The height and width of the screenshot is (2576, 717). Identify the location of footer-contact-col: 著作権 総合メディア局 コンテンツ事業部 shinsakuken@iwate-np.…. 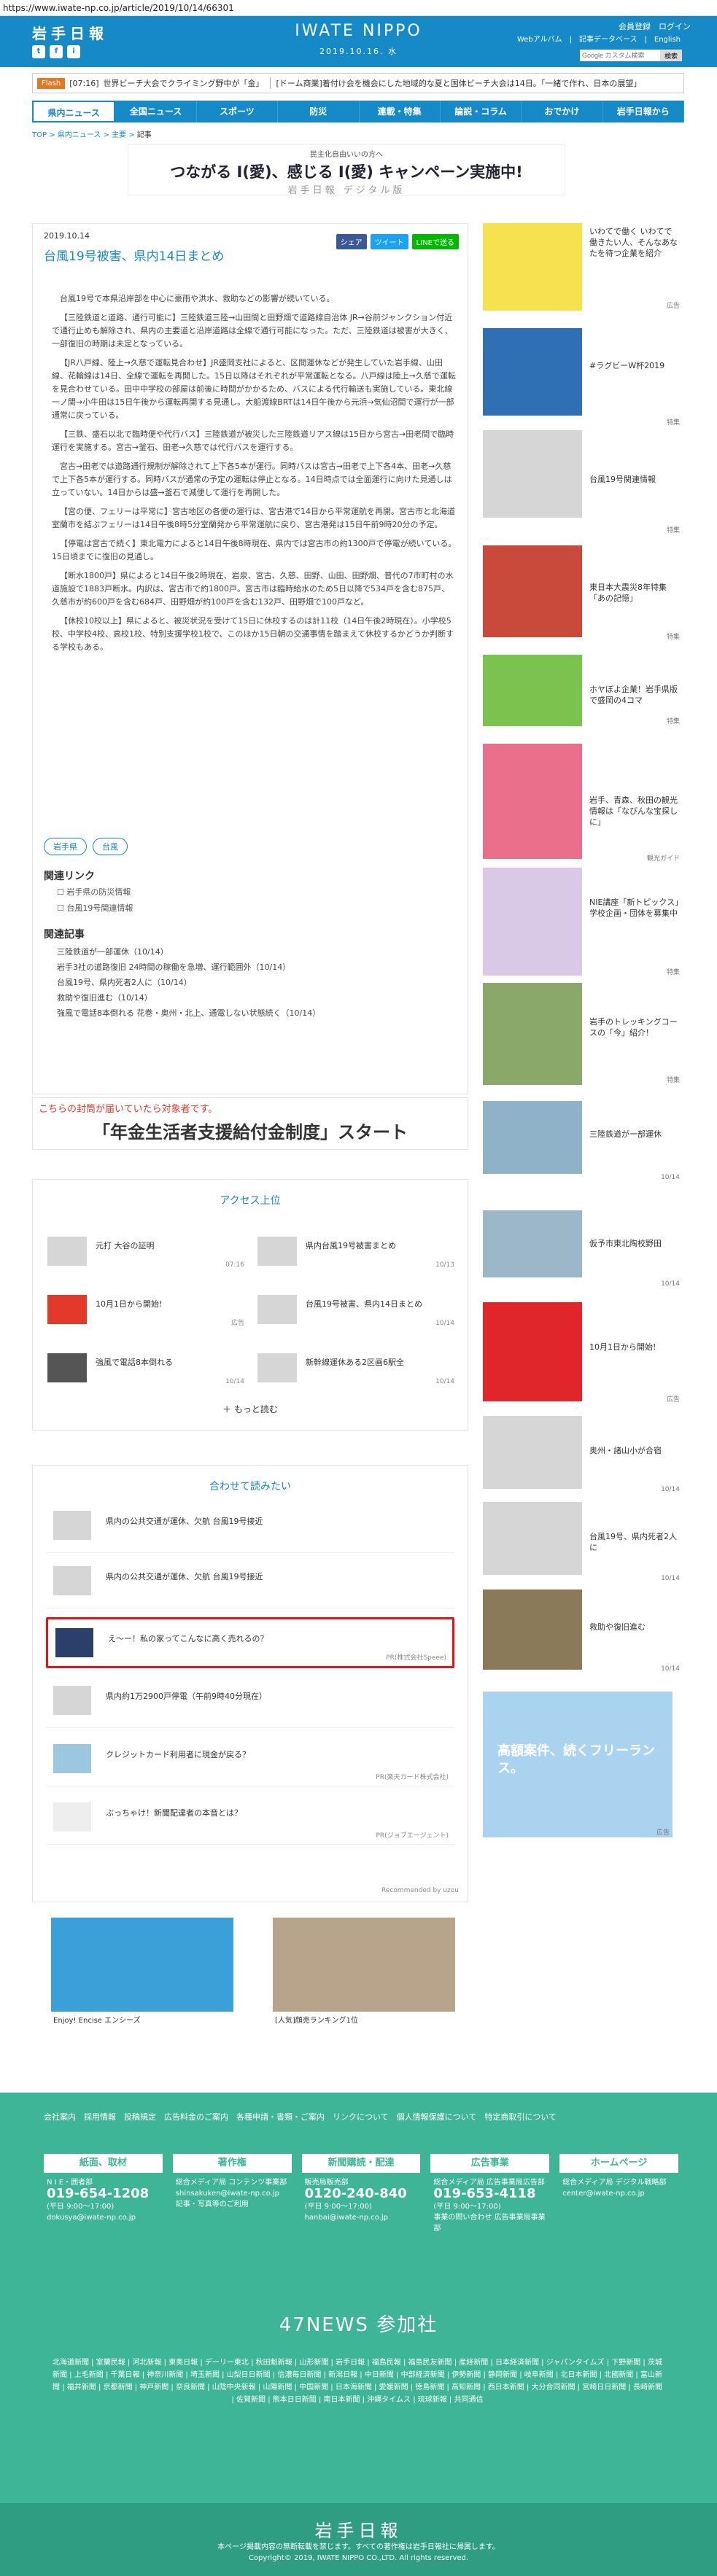
(232, 2196).